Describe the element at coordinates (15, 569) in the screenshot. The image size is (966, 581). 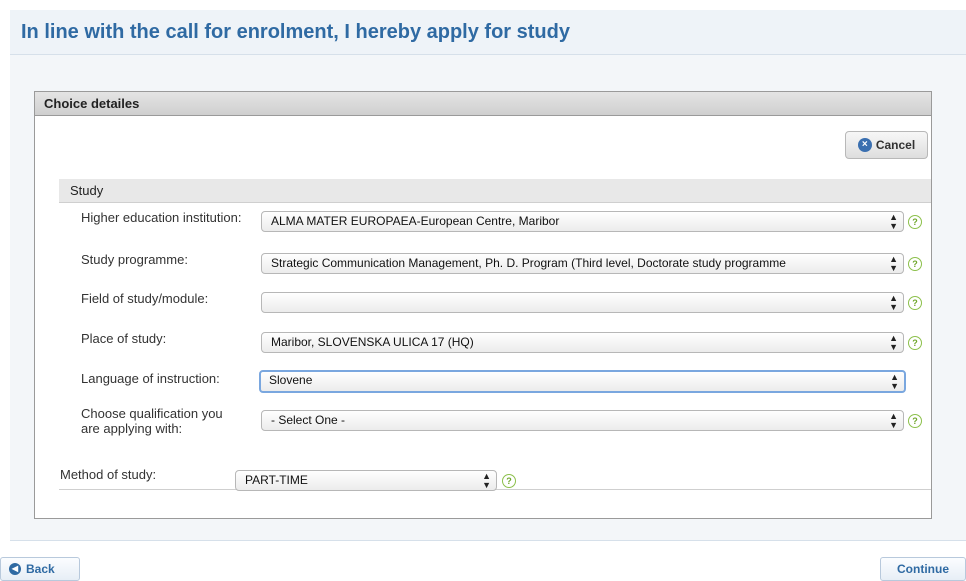
I see `arrow-left-icon: ◀` at that location.